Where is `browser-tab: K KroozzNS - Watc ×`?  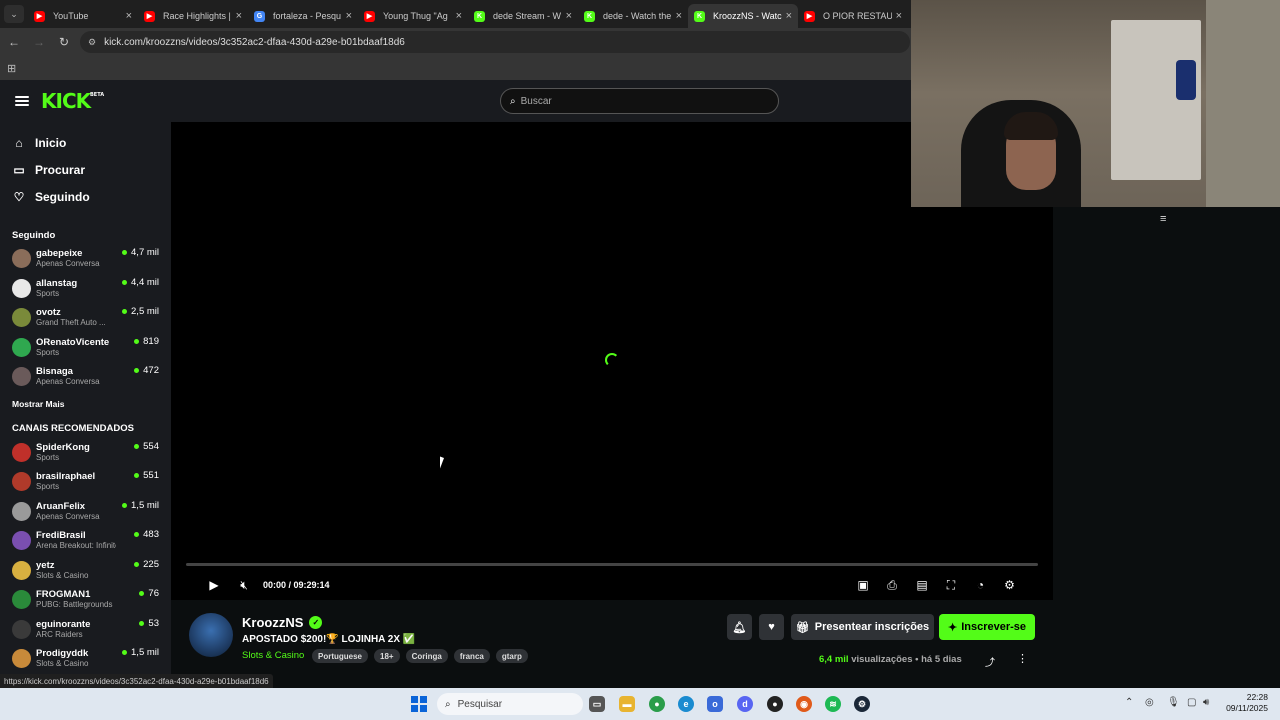 browser-tab: K KroozzNS - Watc × is located at coordinates (743, 16).